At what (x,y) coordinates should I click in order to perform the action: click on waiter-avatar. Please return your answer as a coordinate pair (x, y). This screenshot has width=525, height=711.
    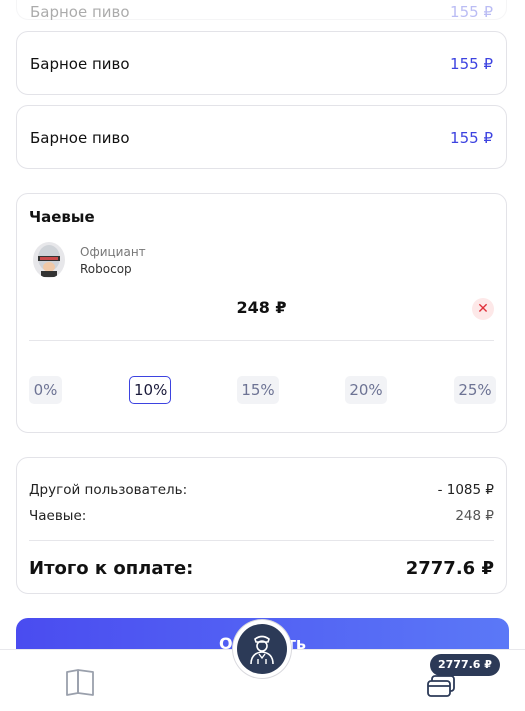
    Looking at the image, I should click on (49, 260).